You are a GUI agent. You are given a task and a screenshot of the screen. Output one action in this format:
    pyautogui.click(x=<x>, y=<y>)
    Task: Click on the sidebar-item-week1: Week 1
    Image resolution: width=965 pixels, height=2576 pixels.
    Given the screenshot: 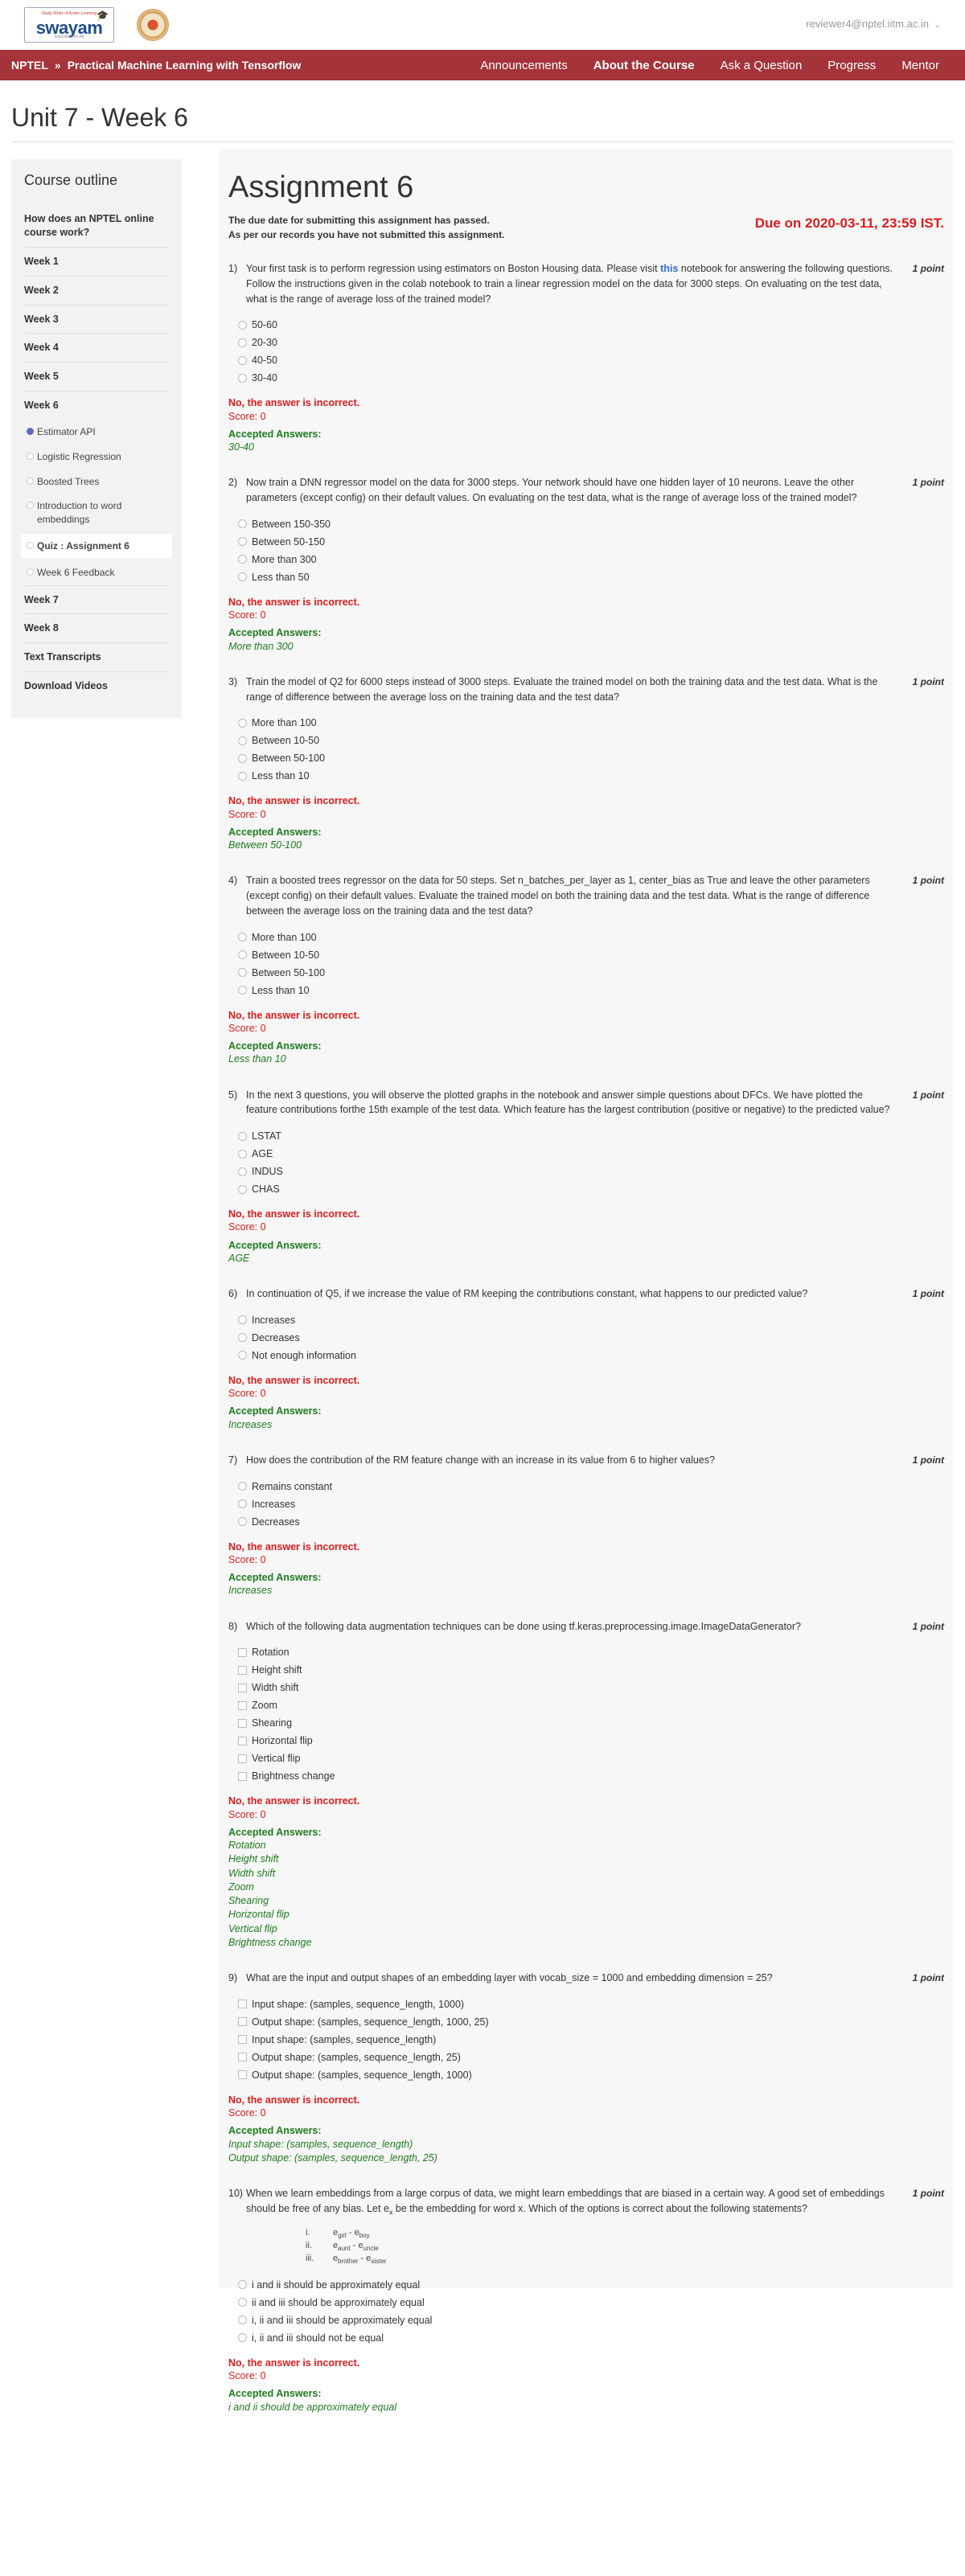 What is the action you would take?
    pyautogui.click(x=96, y=262)
    